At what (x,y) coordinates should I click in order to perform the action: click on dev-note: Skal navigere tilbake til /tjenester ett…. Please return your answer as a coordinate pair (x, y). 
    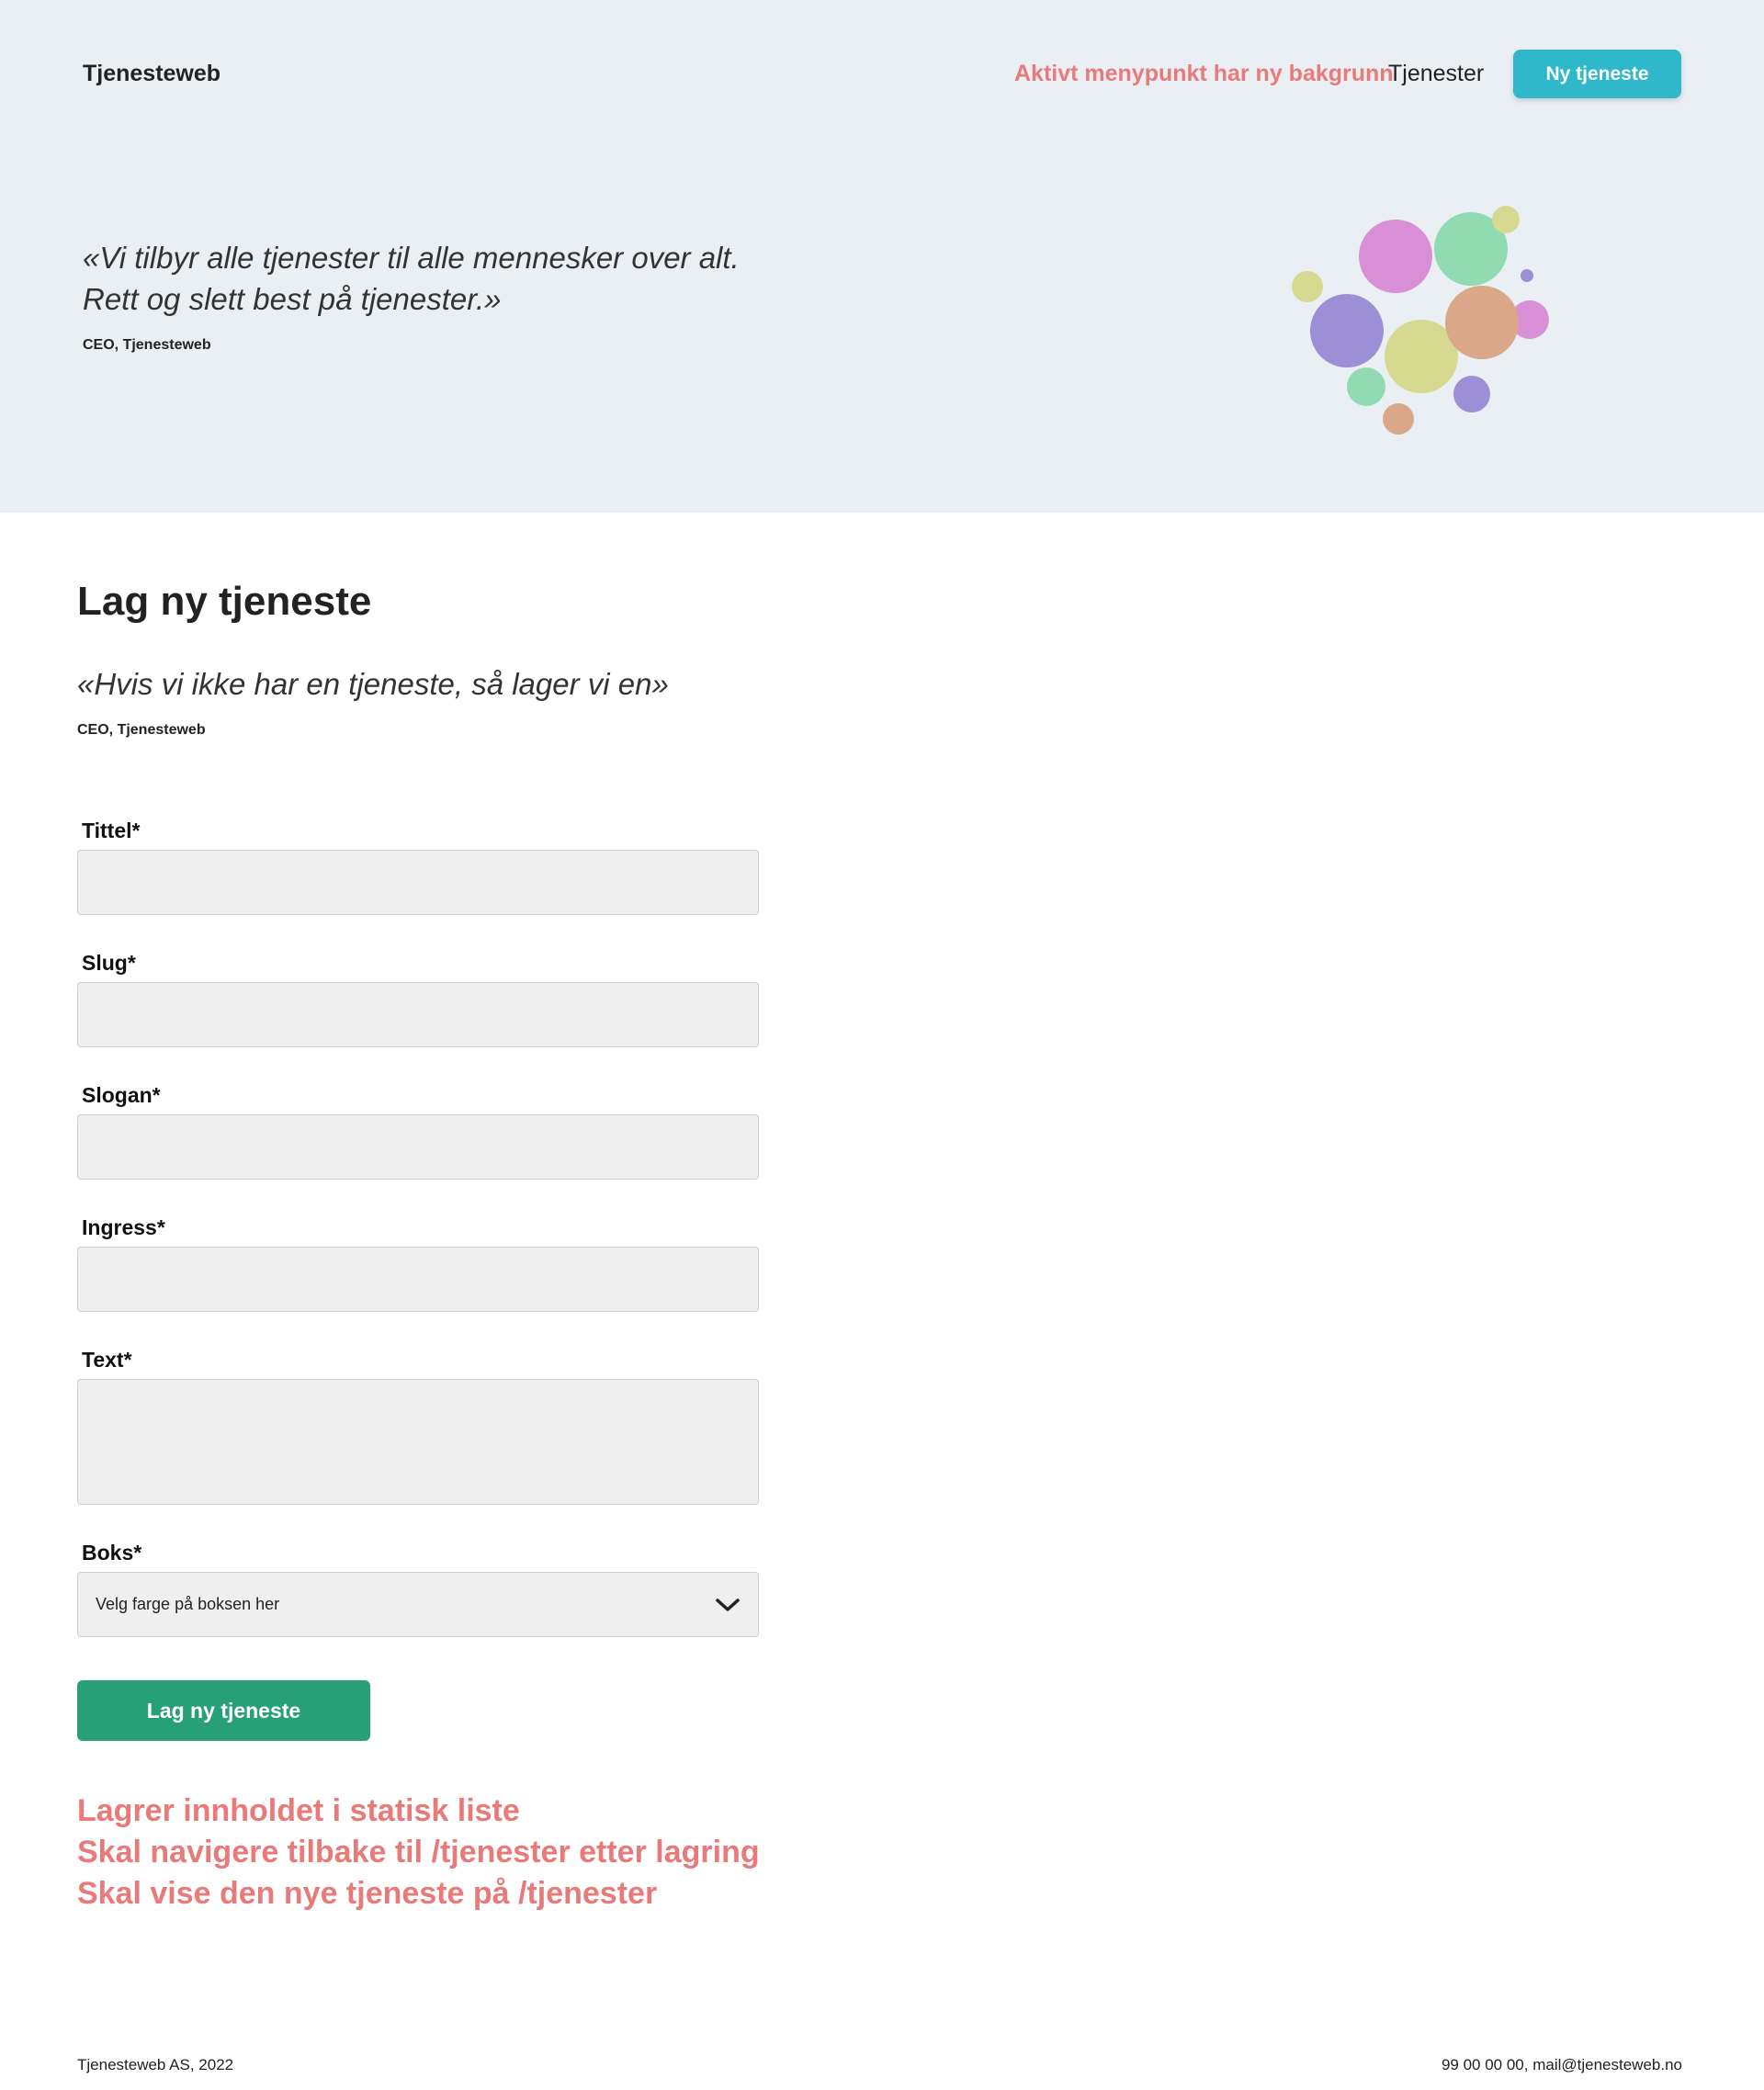
    Looking at the image, I should click on (419, 1853).